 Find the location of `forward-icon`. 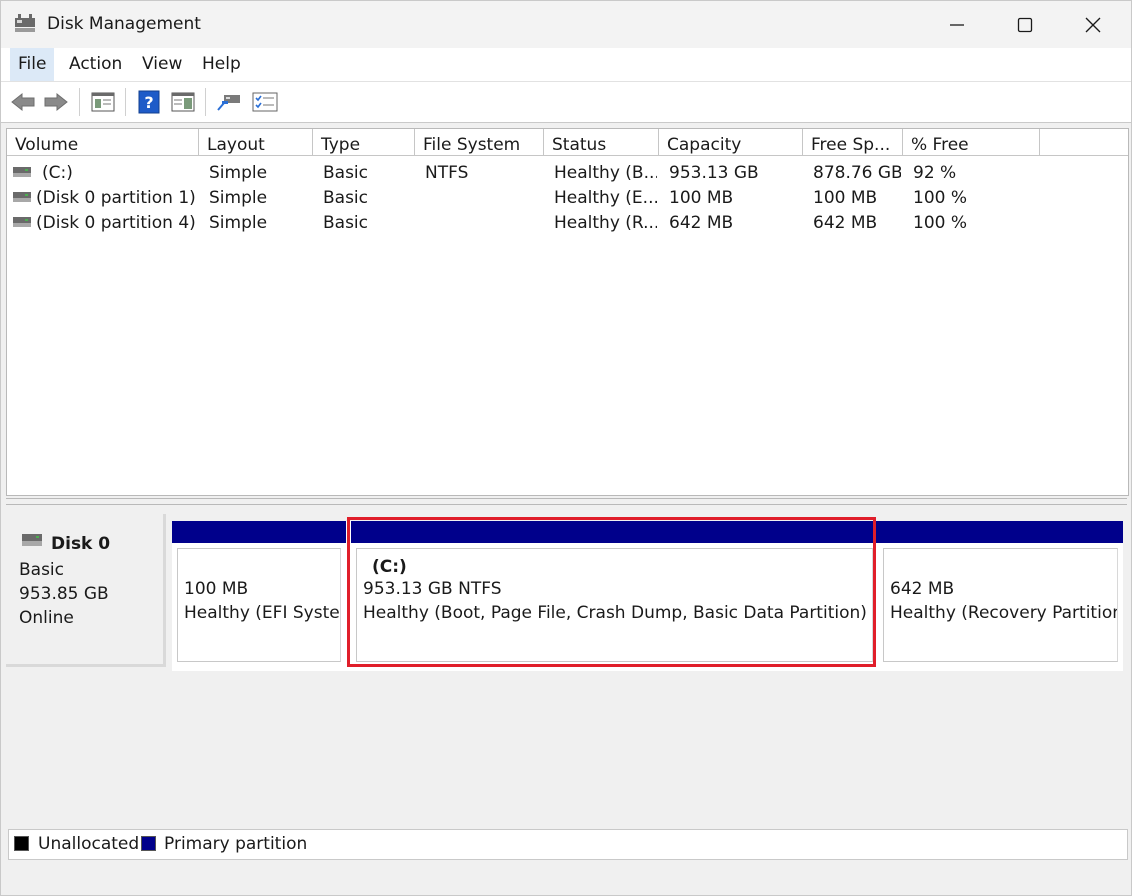

forward-icon is located at coordinates (56, 102).